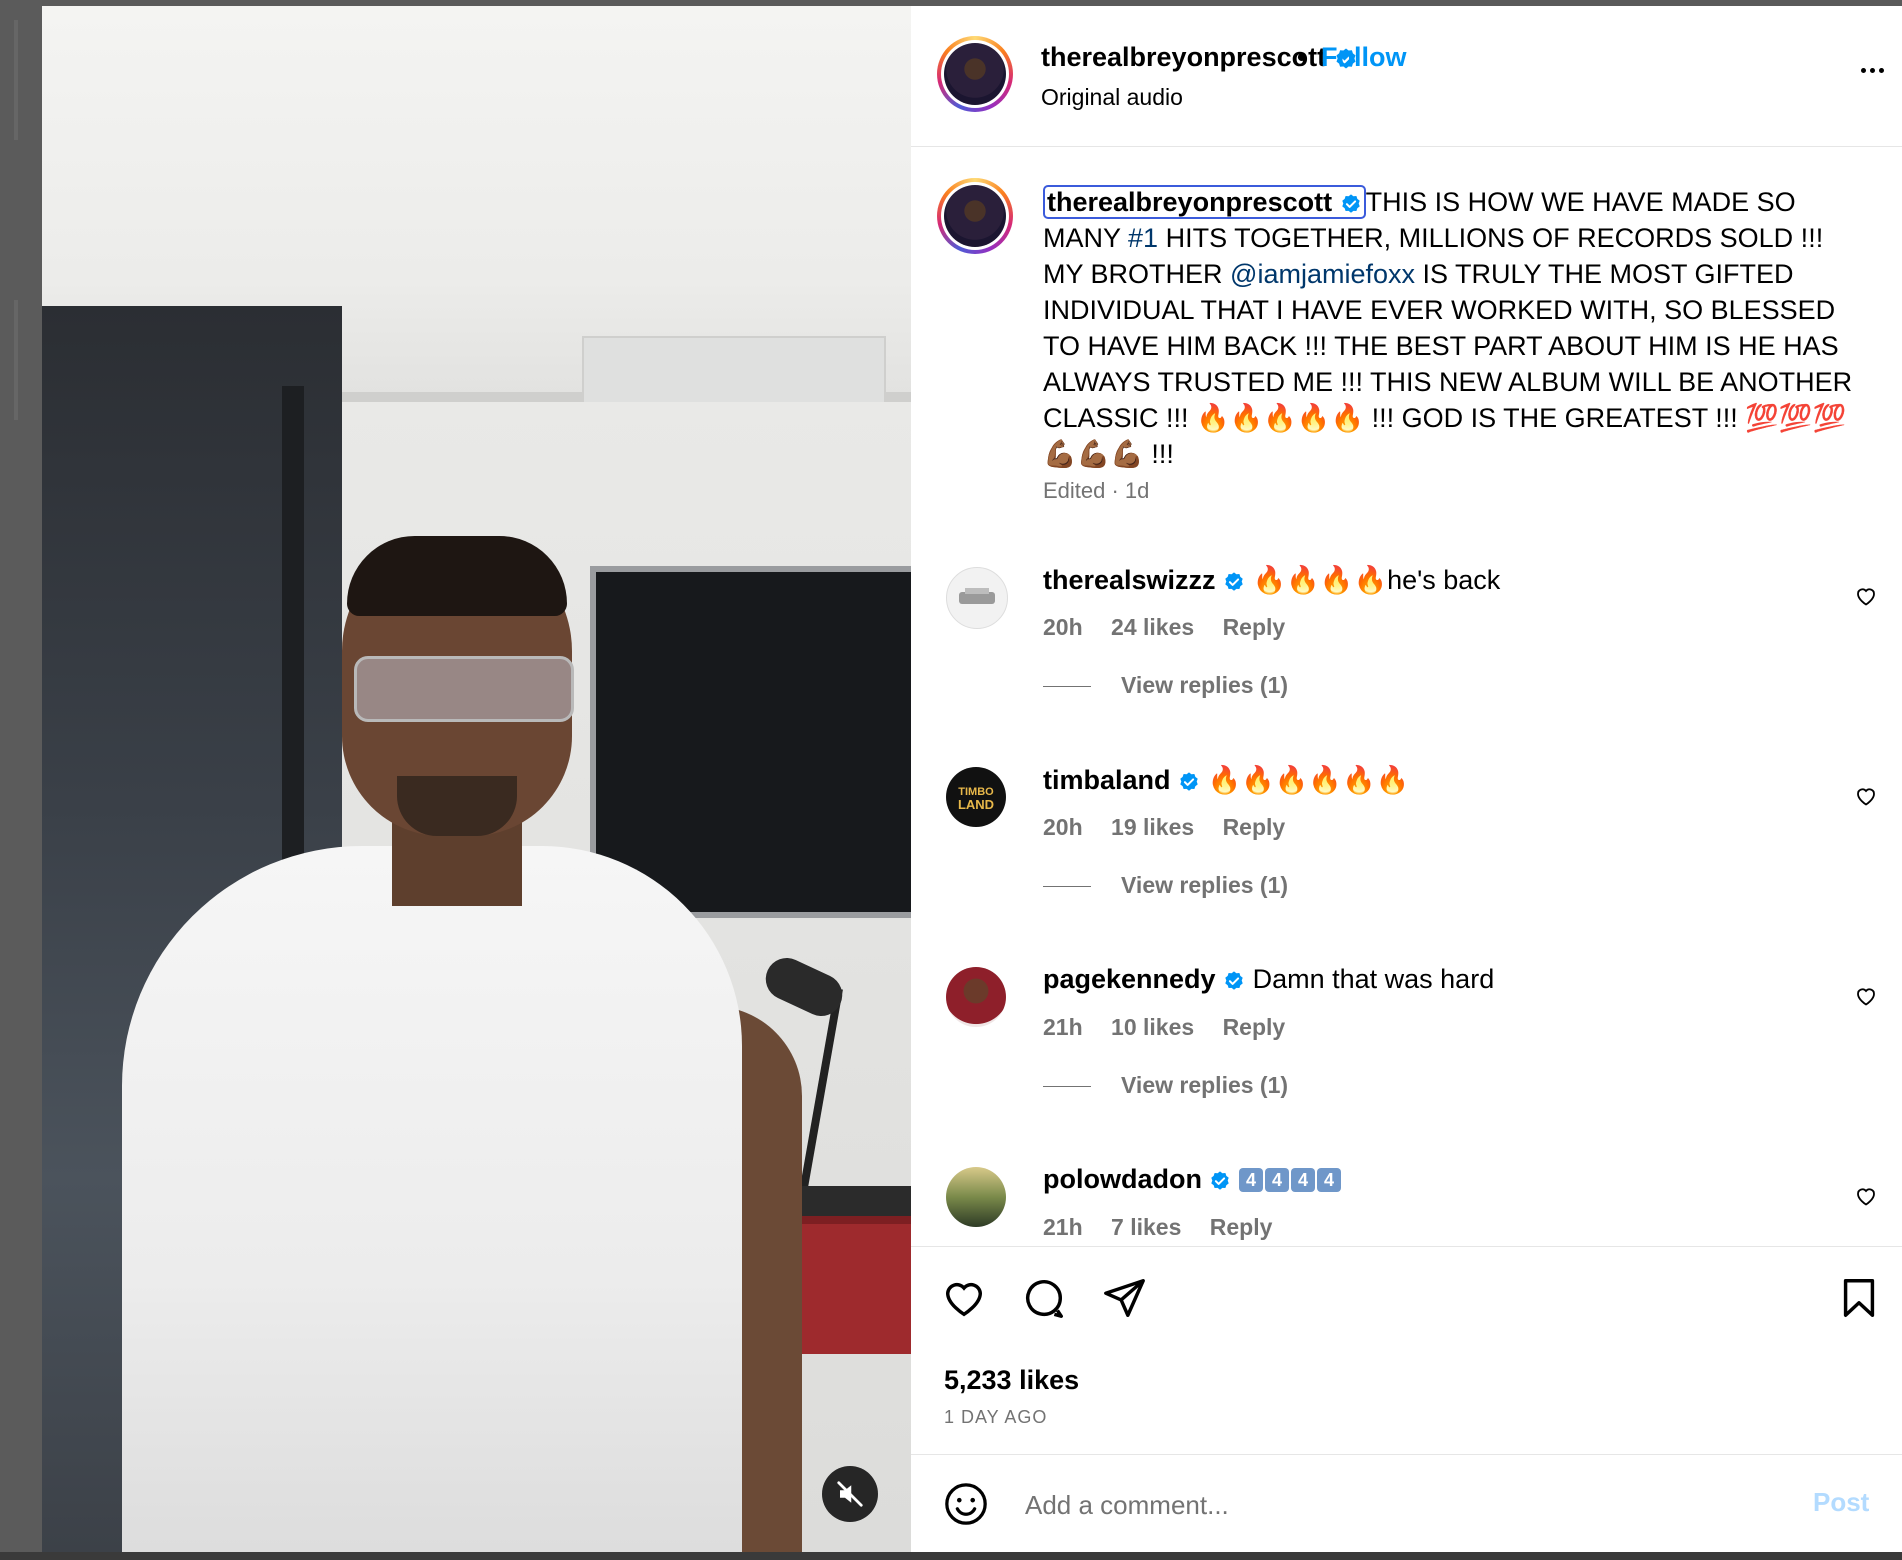  What do you see at coordinates (1375, 1505) in the screenshot?
I see `comment-input` at bounding box center [1375, 1505].